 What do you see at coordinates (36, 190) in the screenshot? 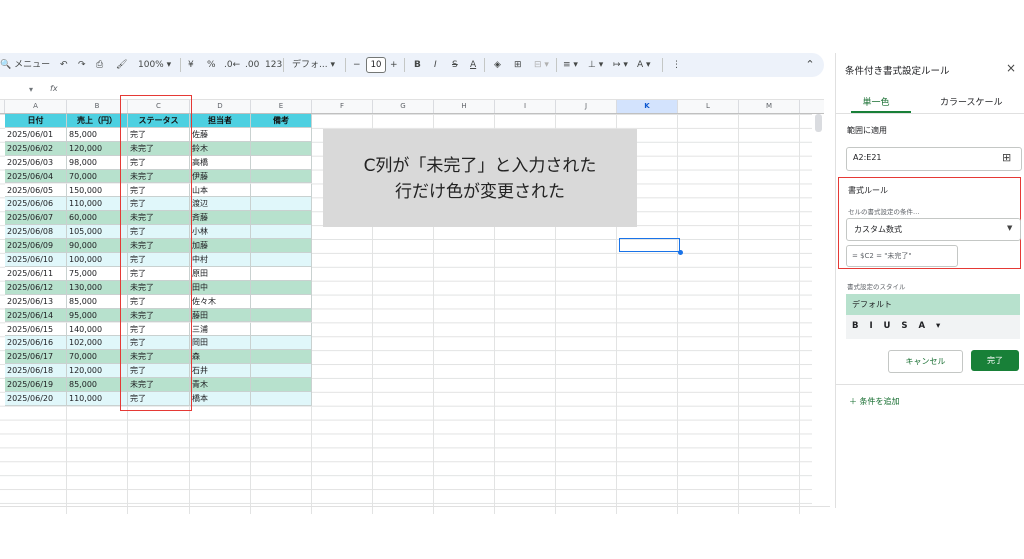
I see `table-cell: 2025/06/05` at bounding box center [36, 190].